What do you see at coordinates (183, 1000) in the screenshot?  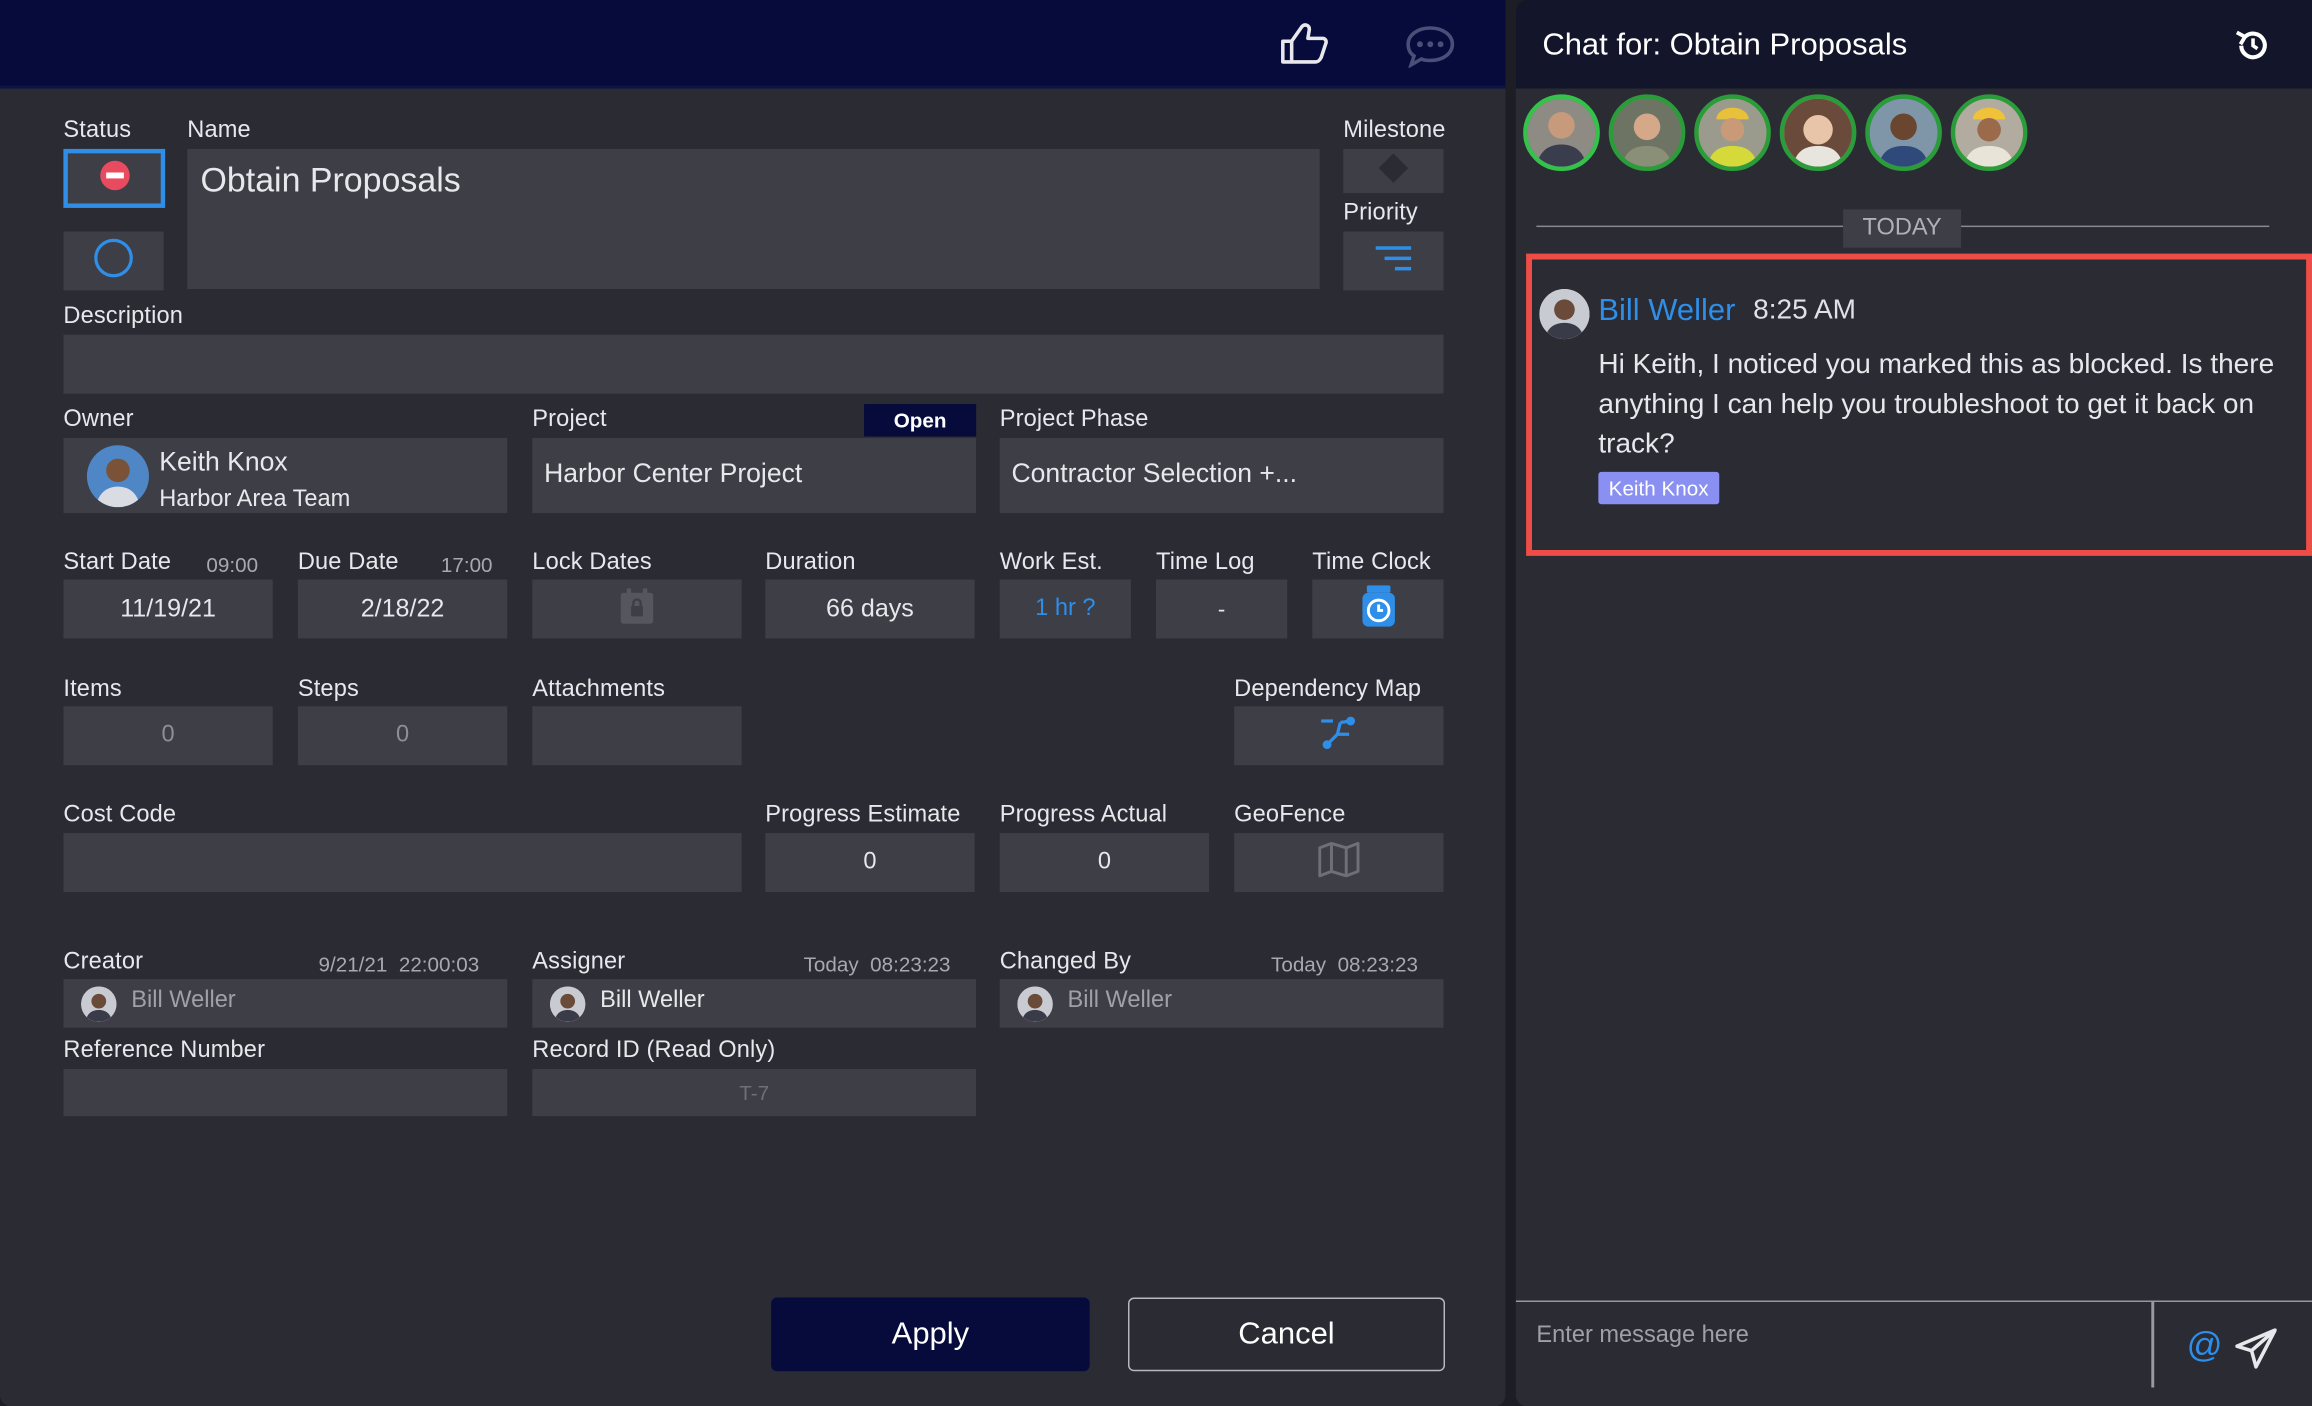 I see `creator-value: Bill Weller` at bounding box center [183, 1000].